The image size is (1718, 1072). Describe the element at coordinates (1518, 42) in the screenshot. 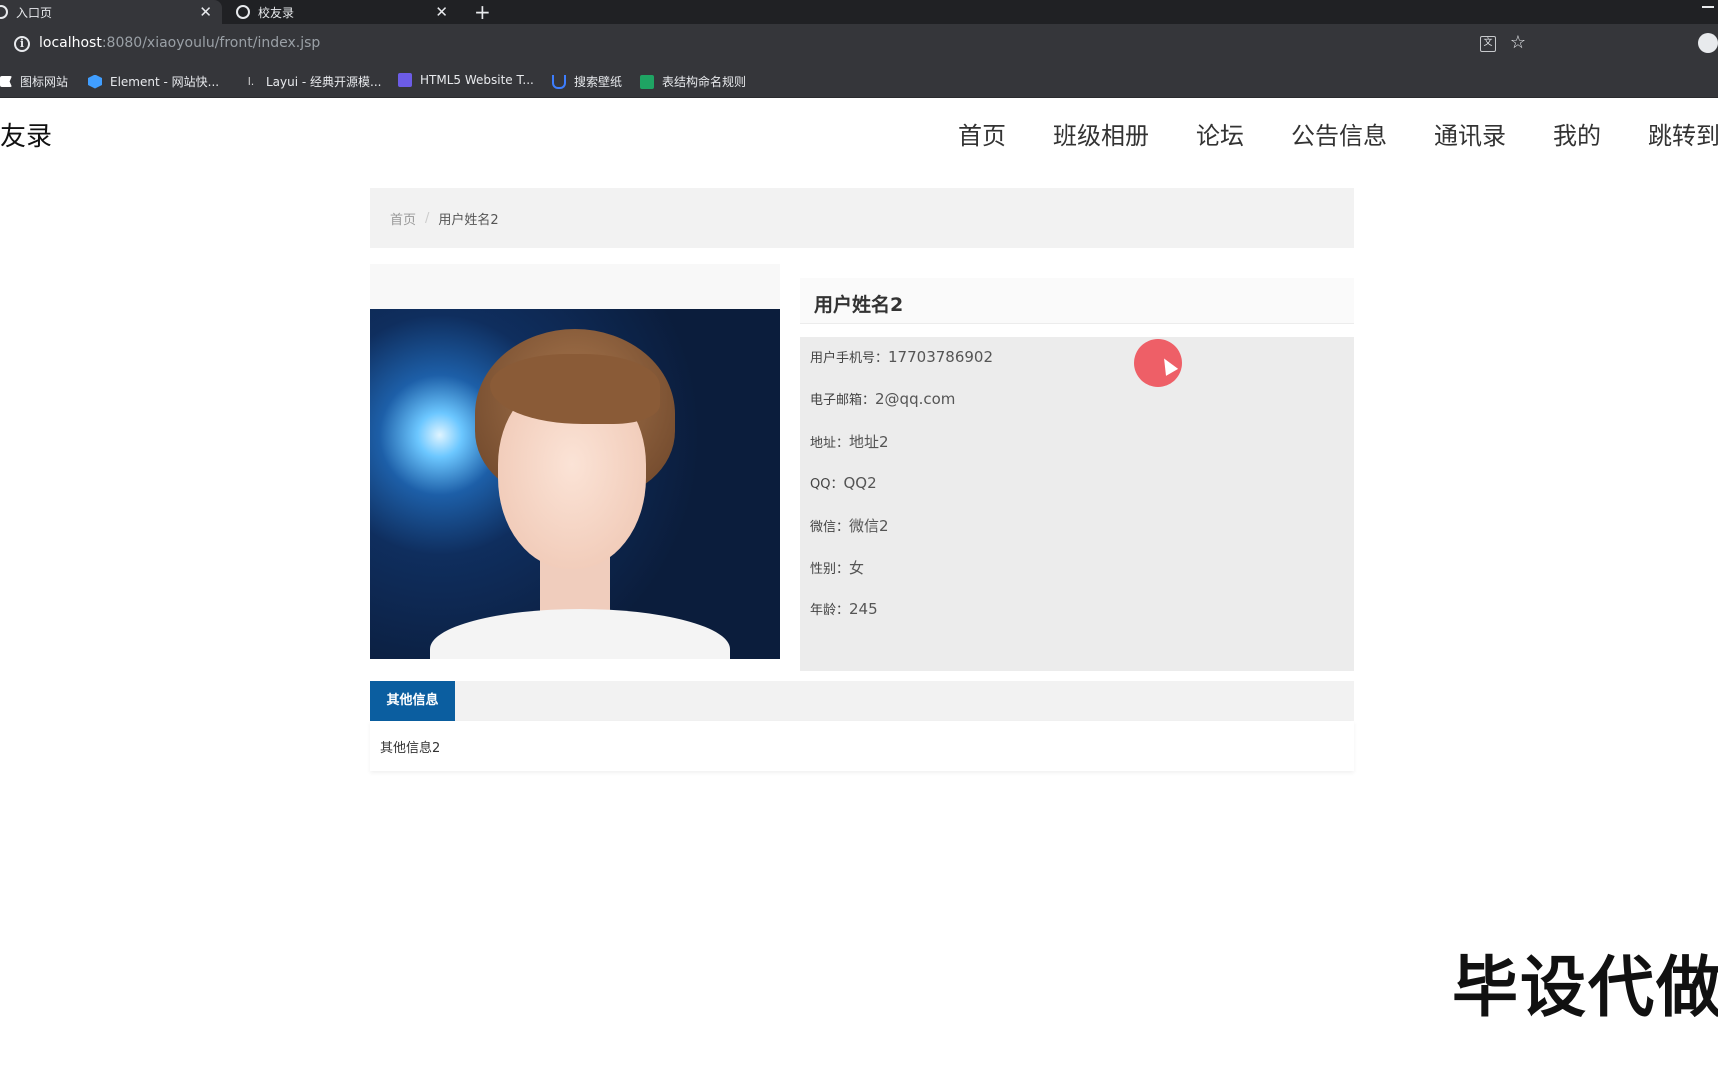

I see `bookmark-star-icon: ☆` at that location.